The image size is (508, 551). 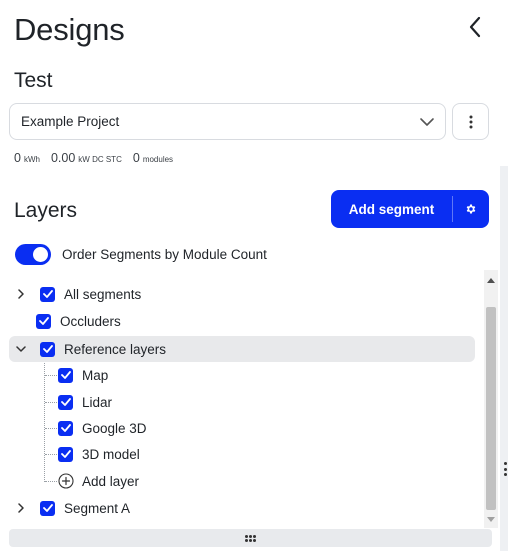 I want to click on panel-resize-handle, so click(x=250, y=538).